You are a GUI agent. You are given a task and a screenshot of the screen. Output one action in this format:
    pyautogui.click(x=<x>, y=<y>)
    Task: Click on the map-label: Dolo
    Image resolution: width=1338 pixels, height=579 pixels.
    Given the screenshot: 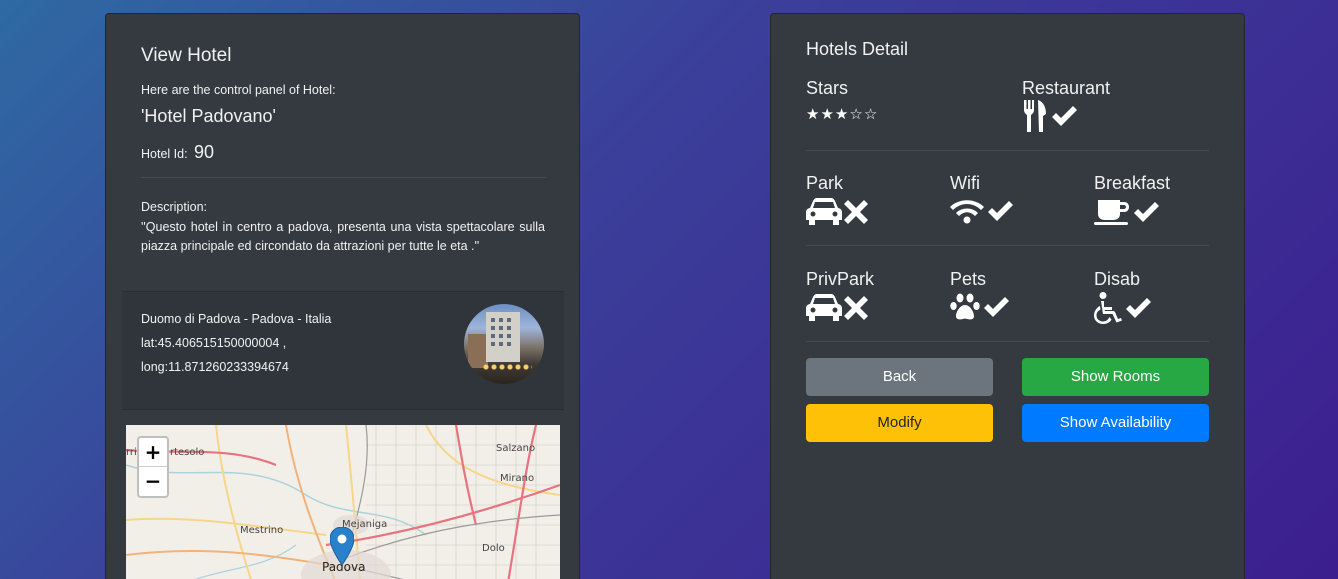 What is the action you would take?
    pyautogui.click(x=493, y=548)
    